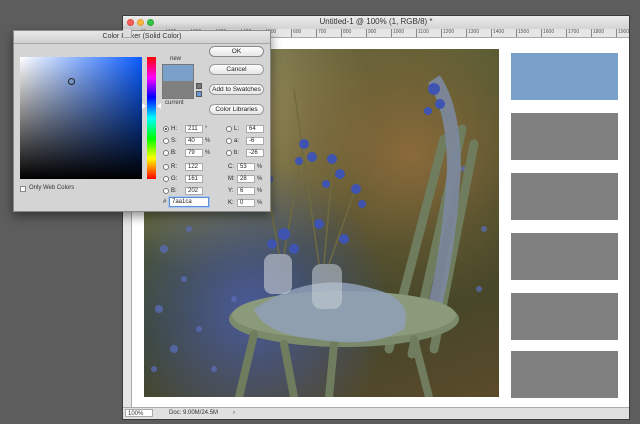 The width and height of the screenshot is (640, 424). I want to click on yellow-label: Y:, so click(231, 191).